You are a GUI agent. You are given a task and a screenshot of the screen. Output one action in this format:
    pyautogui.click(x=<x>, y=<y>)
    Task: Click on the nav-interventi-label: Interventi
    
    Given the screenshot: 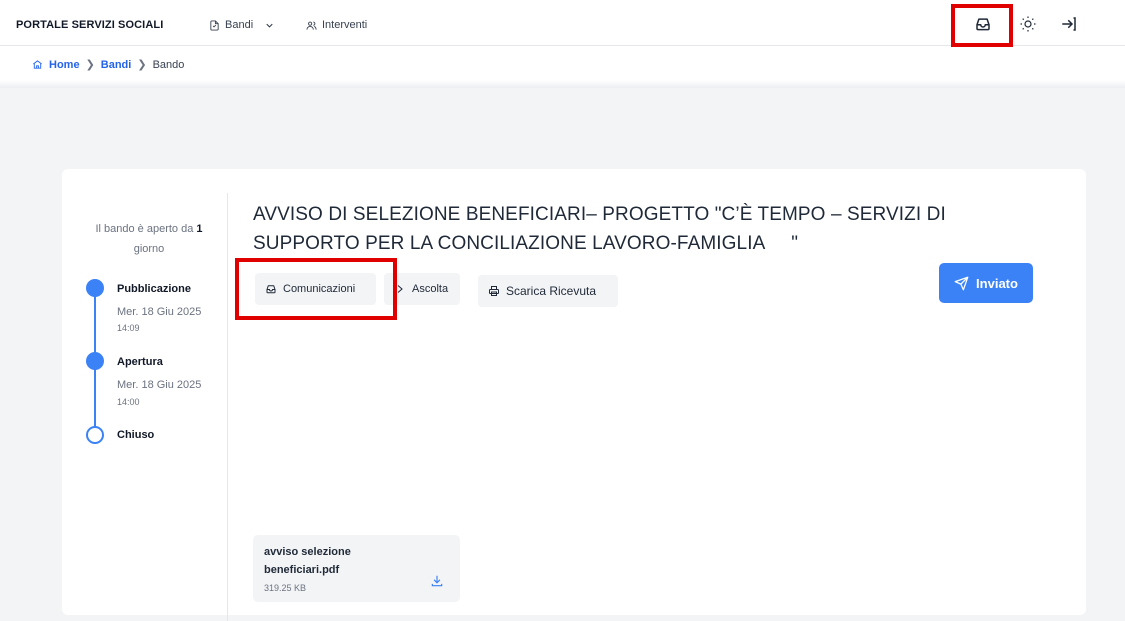 What is the action you would take?
    pyautogui.click(x=345, y=25)
    